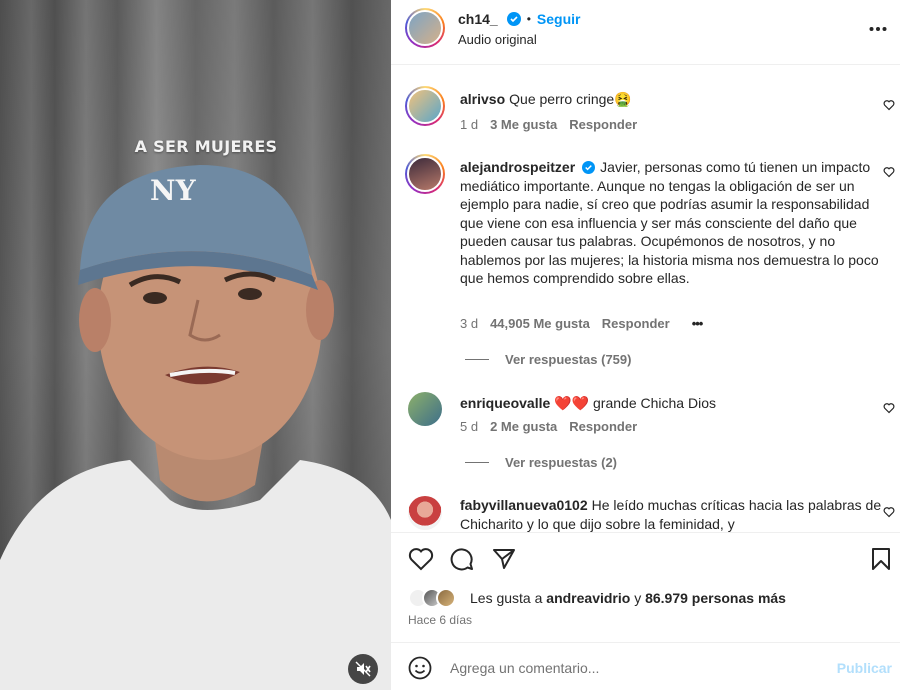 The width and height of the screenshot is (900, 690). I want to click on comment-time: 3 d, so click(469, 323).